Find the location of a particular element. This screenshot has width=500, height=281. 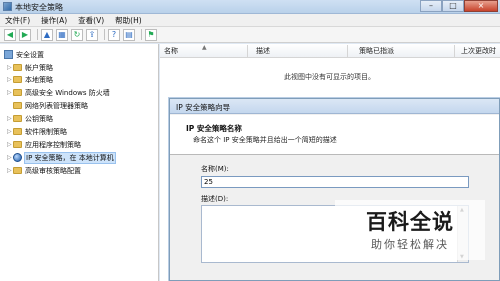

title-bar: 本地安全策略 – □ × is located at coordinates (250, 7).